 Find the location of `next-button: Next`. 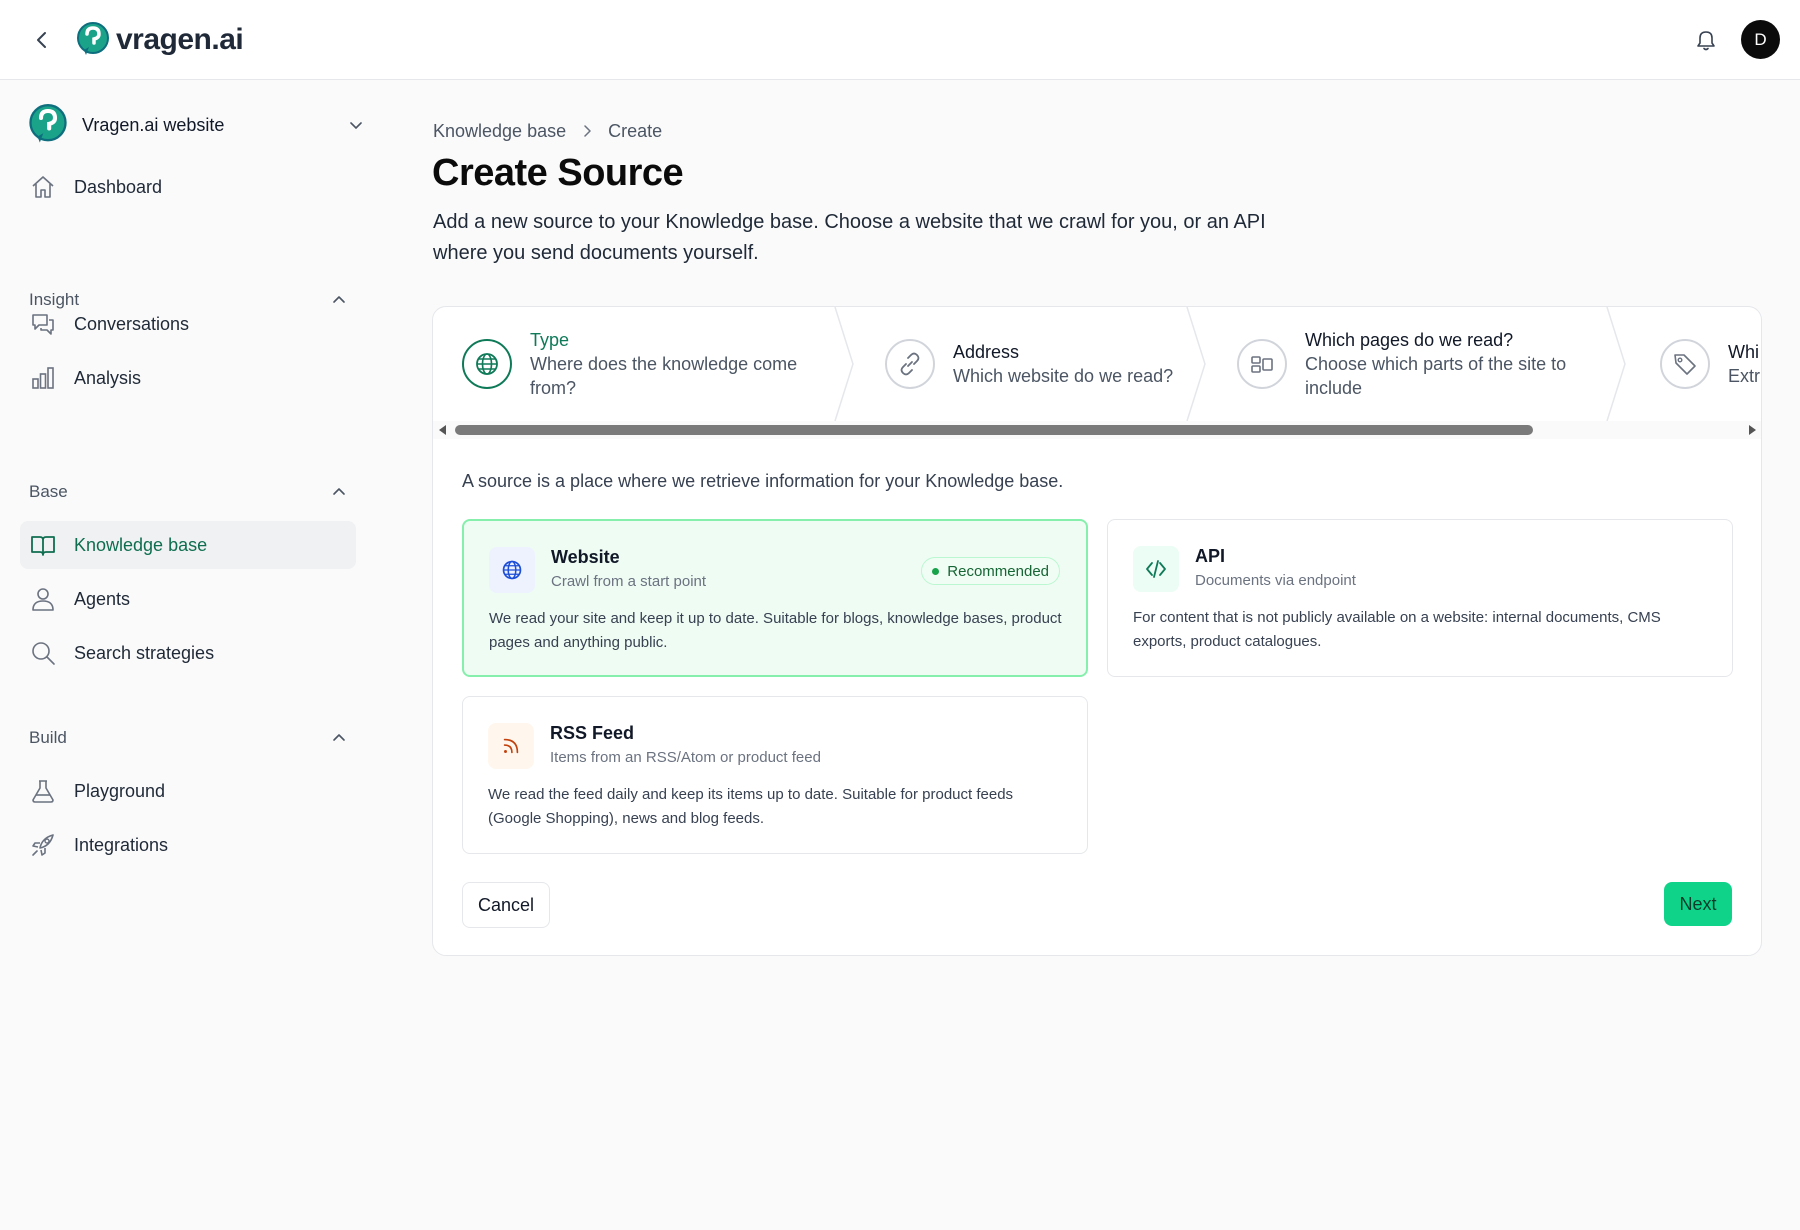

next-button: Next is located at coordinates (1698, 904).